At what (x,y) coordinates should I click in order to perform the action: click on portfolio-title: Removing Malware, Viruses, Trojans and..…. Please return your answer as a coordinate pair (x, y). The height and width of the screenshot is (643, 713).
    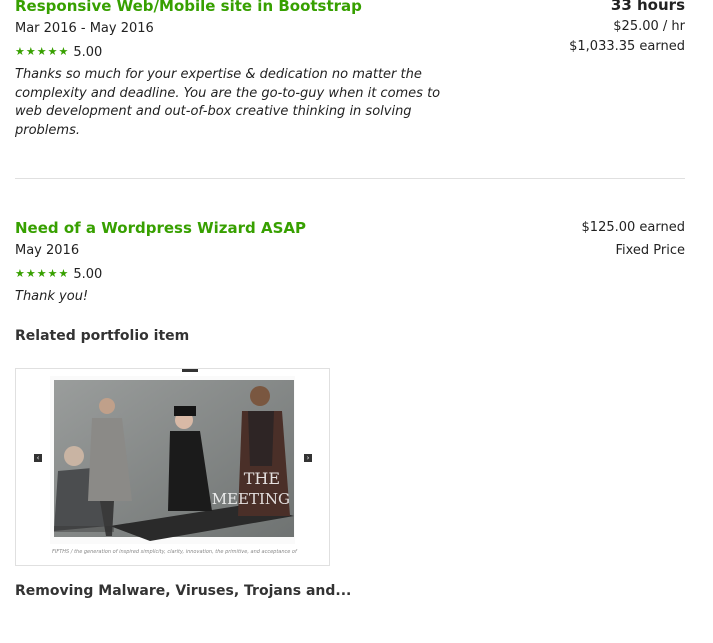
    Looking at the image, I should click on (183, 591).